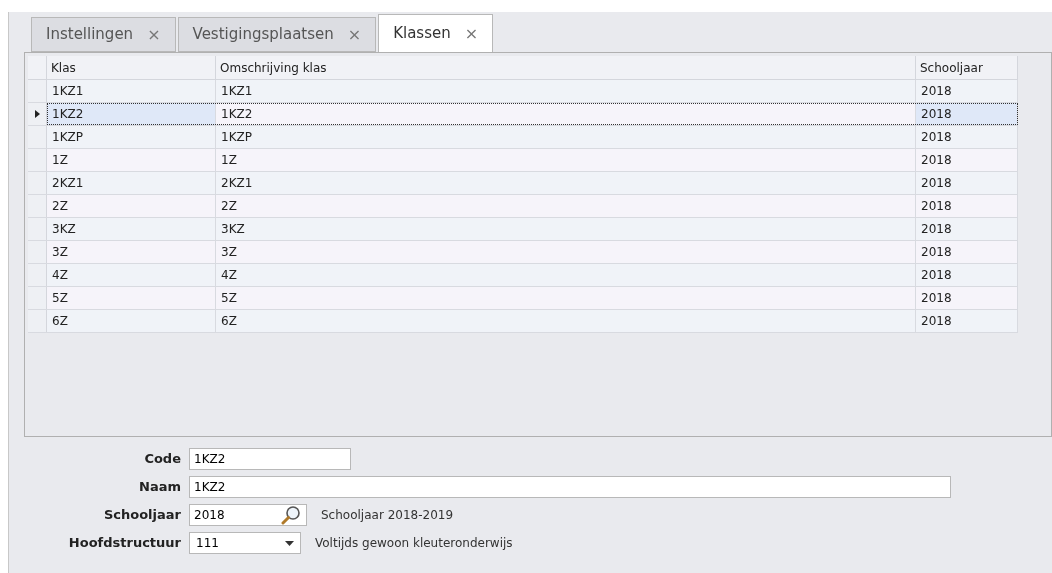 The height and width of the screenshot is (573, 1052). I want to click on table-row: 6Z 6Z 2018, so click(523, 321).